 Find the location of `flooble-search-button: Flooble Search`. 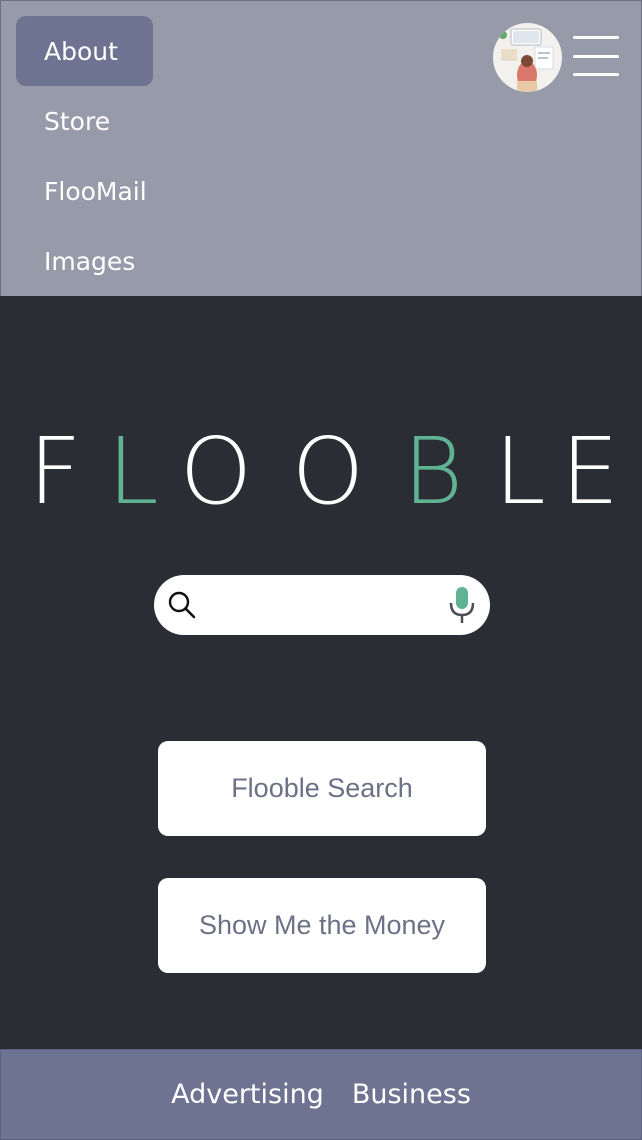

flooble-search-button: Flooble Search is located at coordinates (322, 788).